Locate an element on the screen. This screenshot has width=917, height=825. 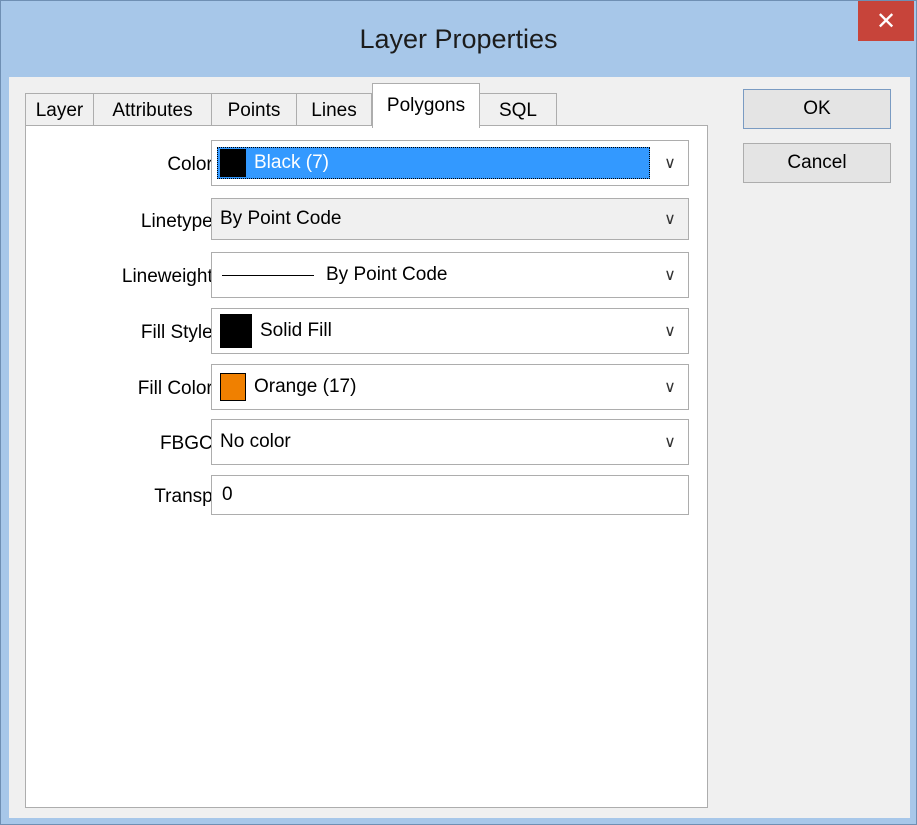
ok-button: OK is located at coordinates (817, 109).